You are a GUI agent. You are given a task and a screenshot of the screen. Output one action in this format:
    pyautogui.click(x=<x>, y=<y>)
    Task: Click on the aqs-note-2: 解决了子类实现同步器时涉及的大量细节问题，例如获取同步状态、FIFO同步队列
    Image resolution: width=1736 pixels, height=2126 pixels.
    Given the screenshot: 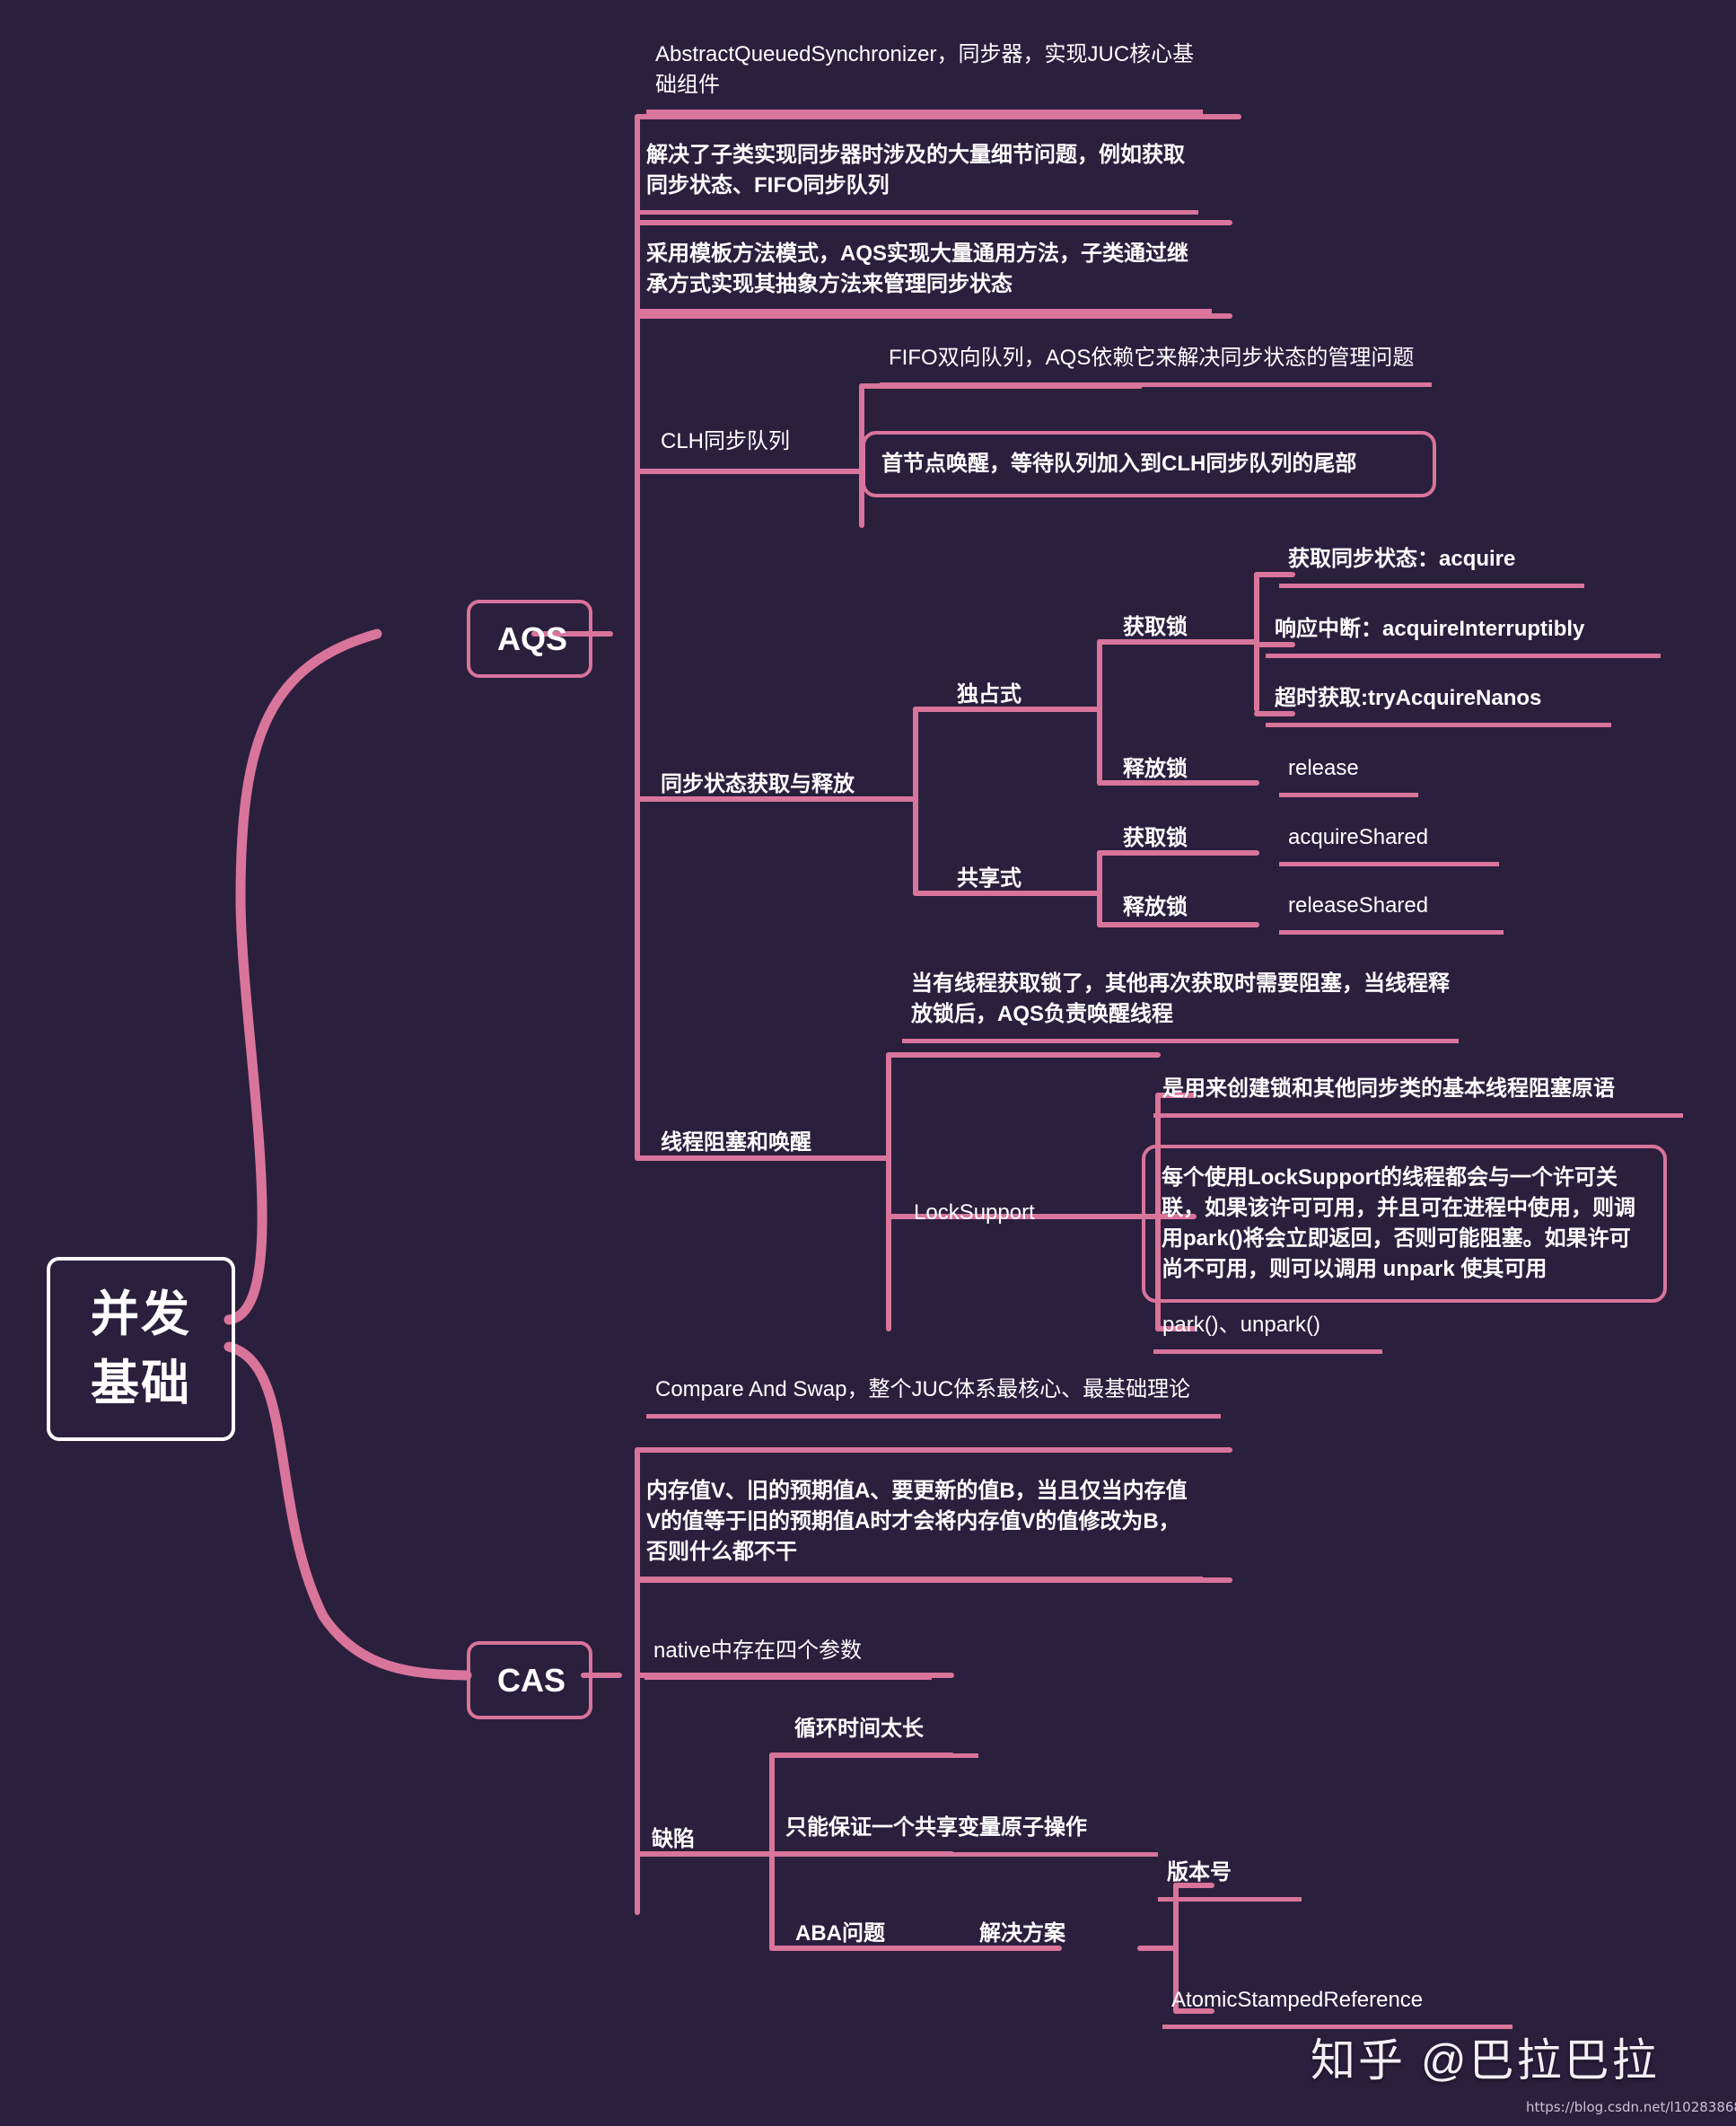 What is the action you would take?
    pyautogui.click(x=918, y=175)
    